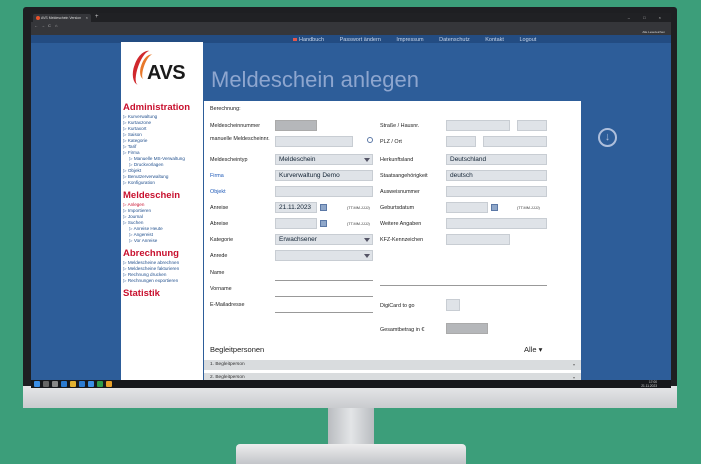 The height and width of the screenshot is (464, 701). I want to click on gesamtbetrag-field, so click(467, 328).